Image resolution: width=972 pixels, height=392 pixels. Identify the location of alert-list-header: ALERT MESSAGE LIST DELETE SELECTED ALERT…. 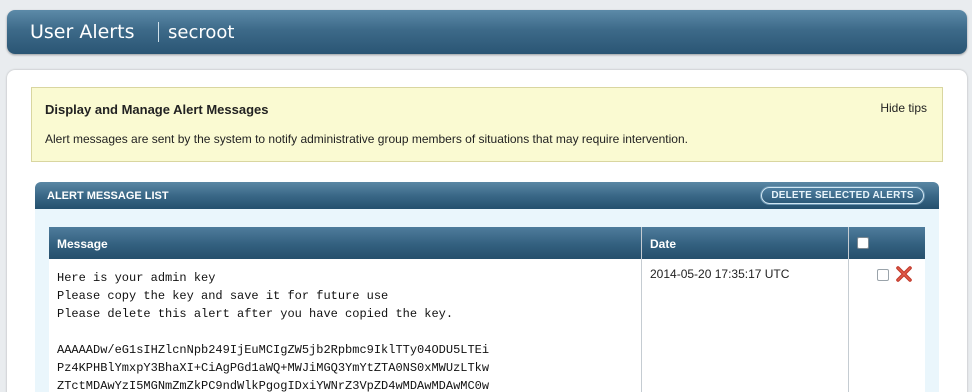
(487, 195).